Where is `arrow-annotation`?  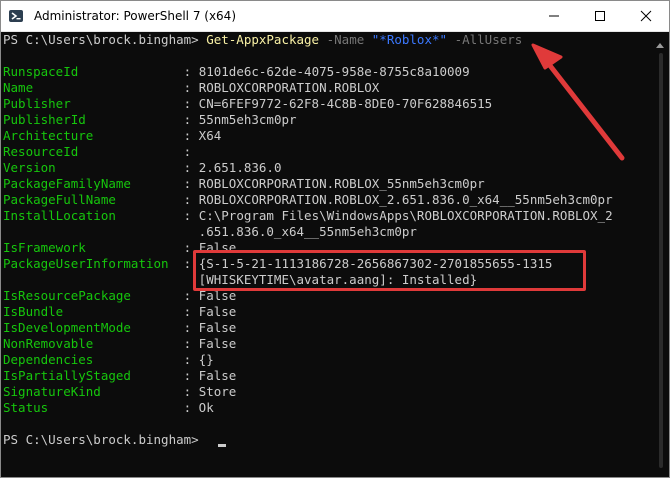 arrow-annotation is located at coordinates (578, 102).